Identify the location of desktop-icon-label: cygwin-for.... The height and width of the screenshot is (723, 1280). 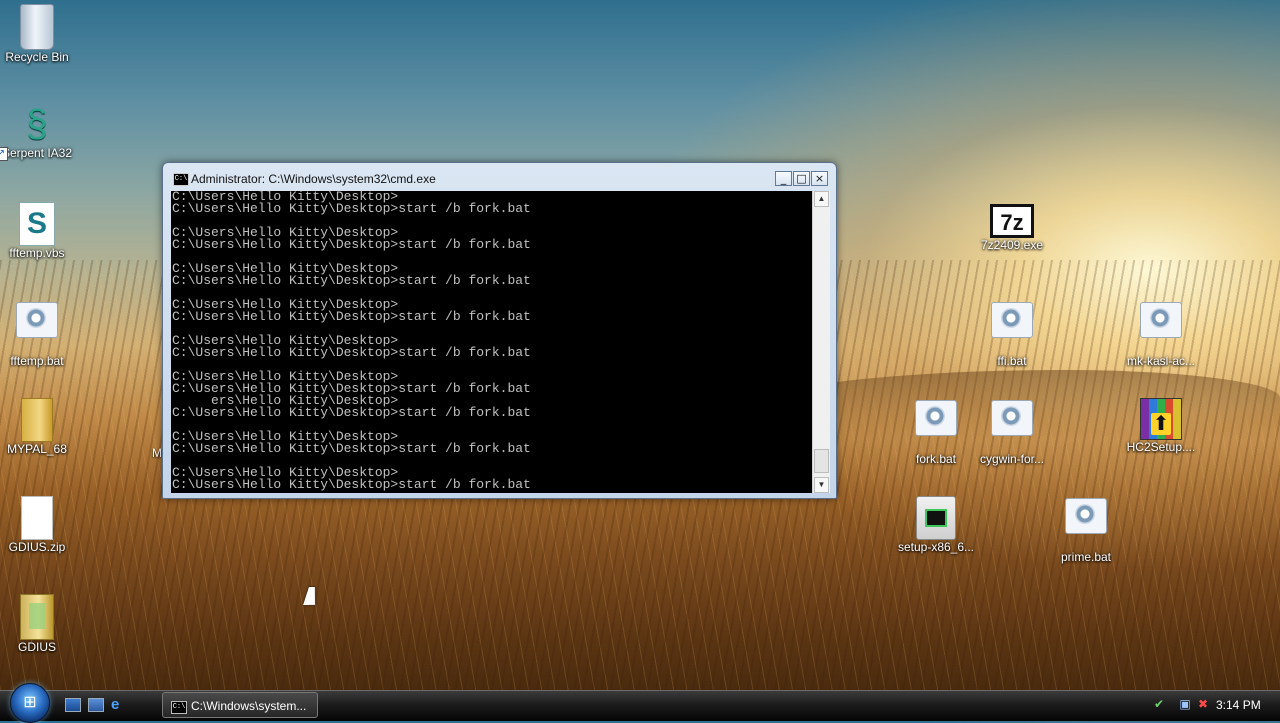
(1012, 459).